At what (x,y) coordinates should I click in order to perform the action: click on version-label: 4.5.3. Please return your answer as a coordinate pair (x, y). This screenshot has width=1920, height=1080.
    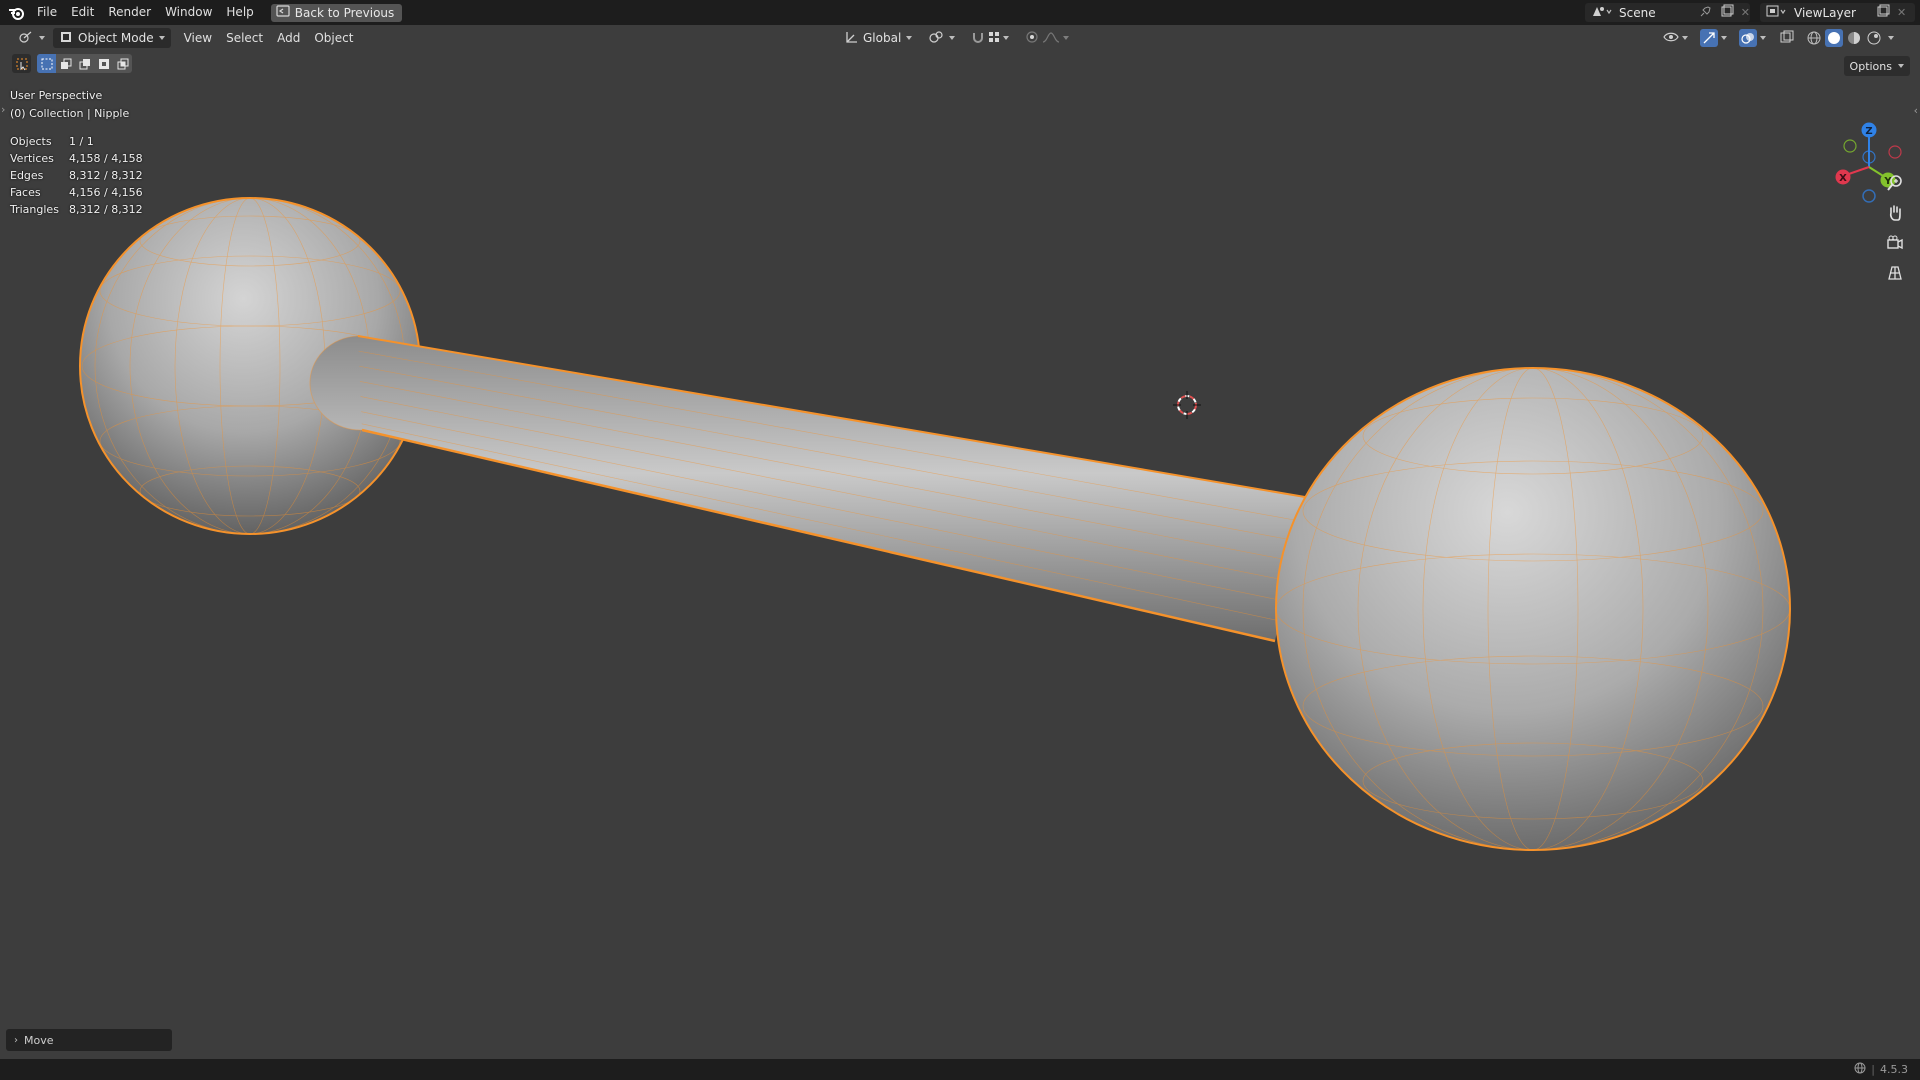
    Looking at the image, I should click on (1894, 1069).